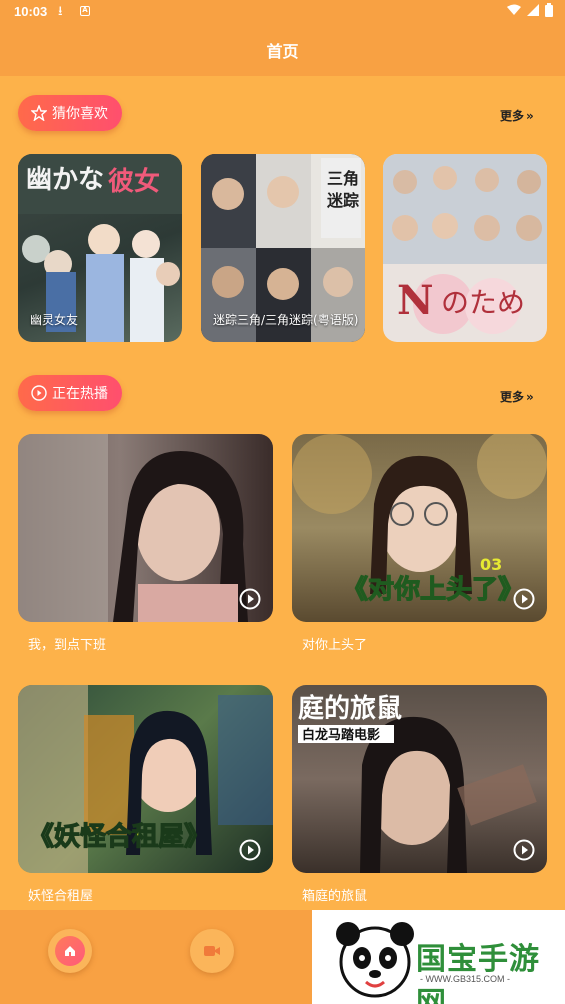  I want to click on poster-card: 幽かな 彼女 幽灵女友, so click(100, 248).